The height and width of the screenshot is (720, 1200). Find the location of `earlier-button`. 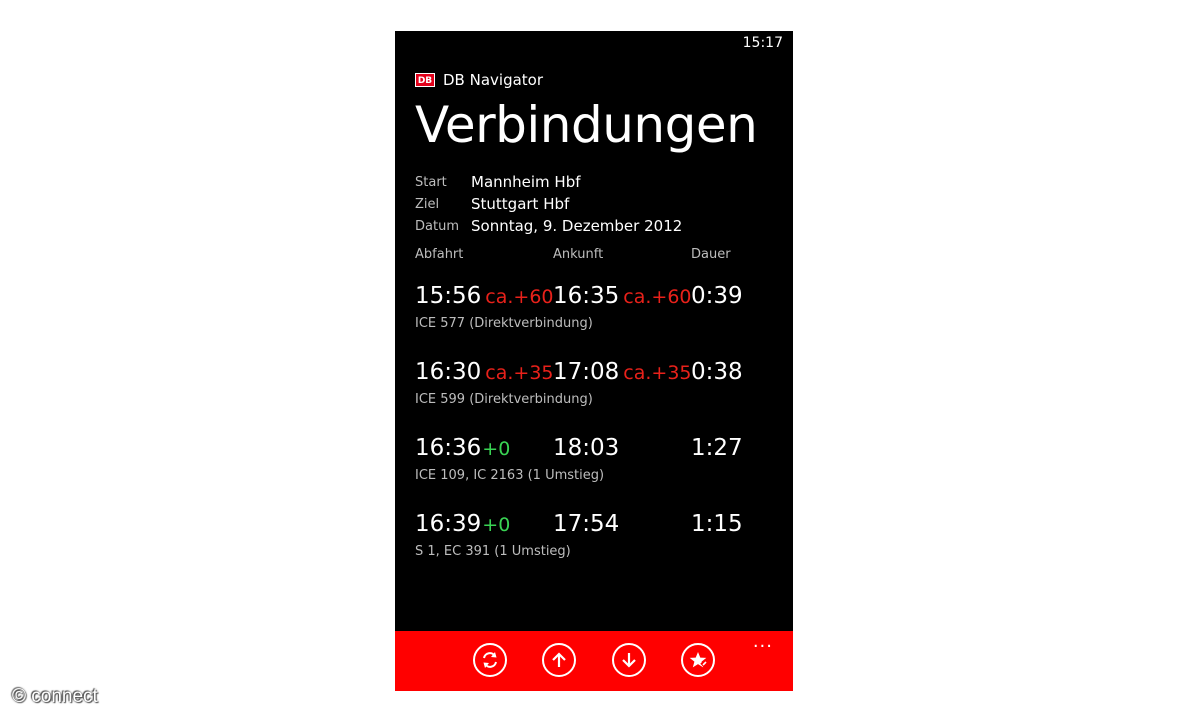

earlier-button is located at coordinates (559, 660).